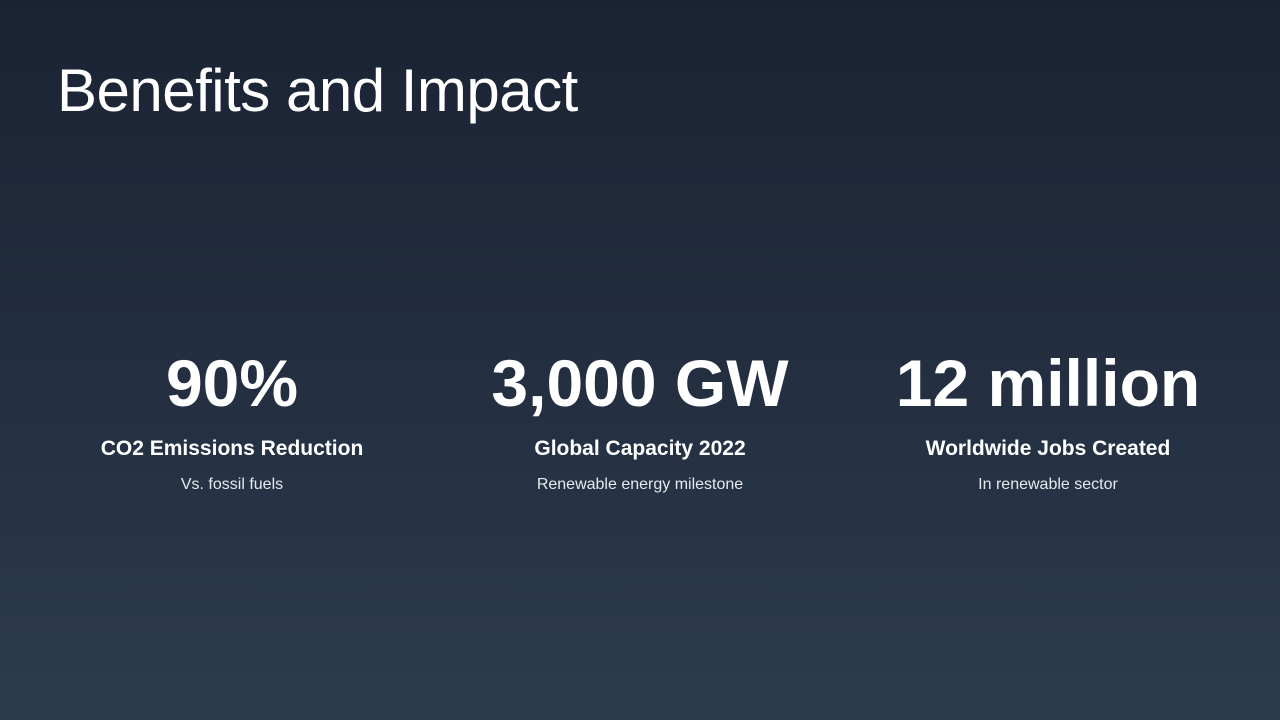  Describe the element at coordinates (1048, 484) in the screenshot. I see `stat-subtitle: In renewable sector` at that location.